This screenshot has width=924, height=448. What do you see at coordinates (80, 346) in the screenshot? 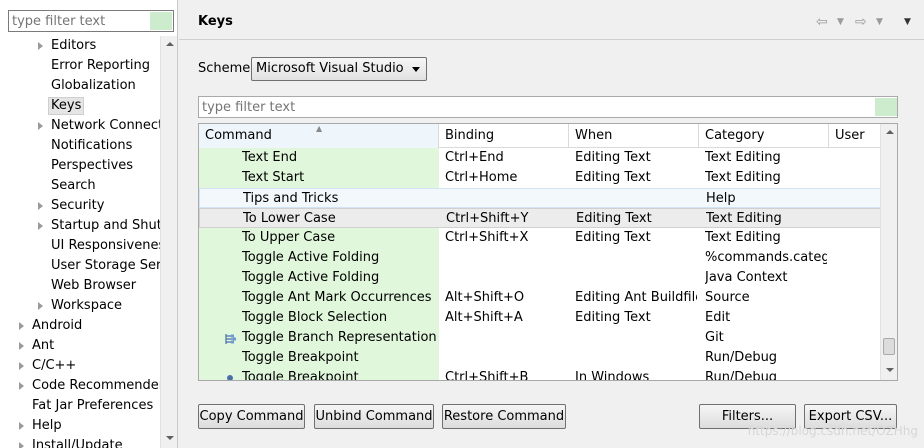
I see `tree-item: Ant` at bounding box center [80, 346].